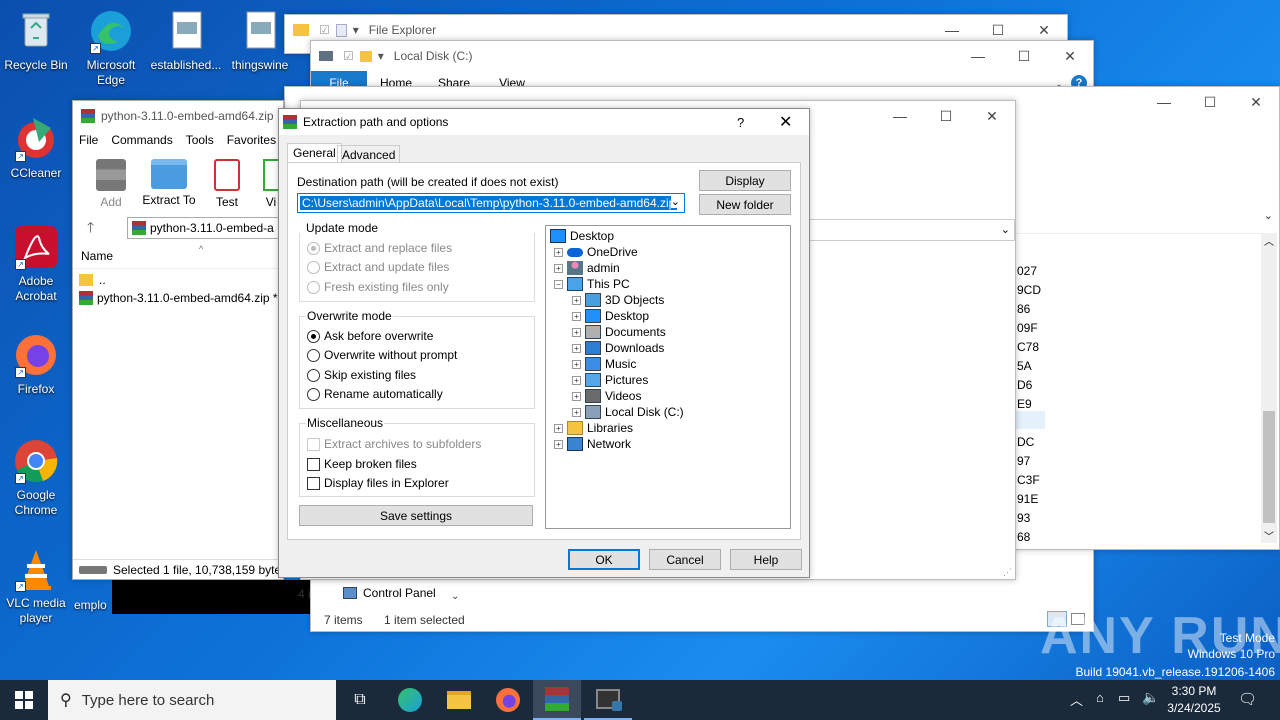 Image resolution: width=1280 pixels, height=720 pixels. What do you see at coordinates (508, 700) in the screenshot?
I see `taskbar-firefox` at bounding box center [508, 700].